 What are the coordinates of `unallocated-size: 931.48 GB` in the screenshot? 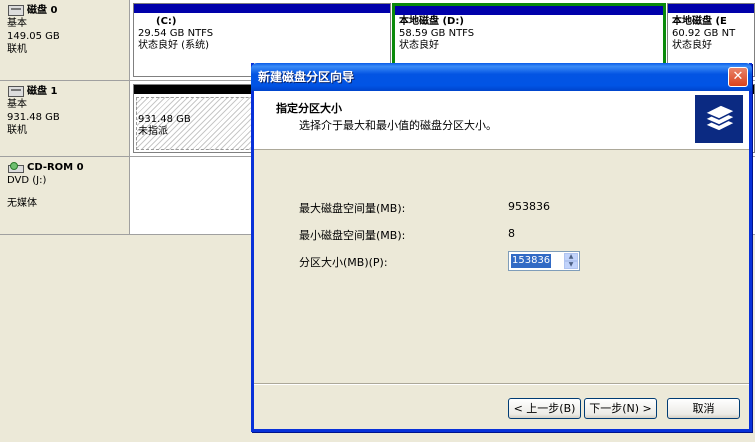 It's located at (164, 119).